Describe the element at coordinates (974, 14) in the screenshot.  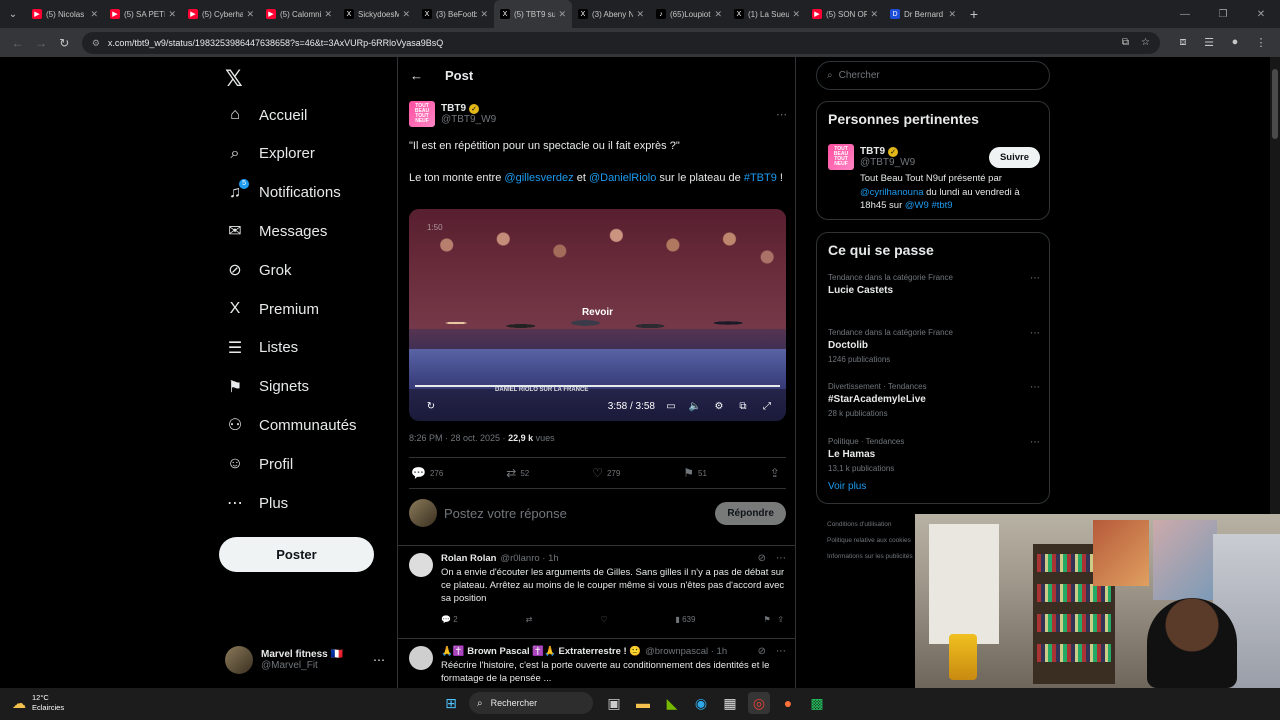
I see `new-tab-button: +` at that location.